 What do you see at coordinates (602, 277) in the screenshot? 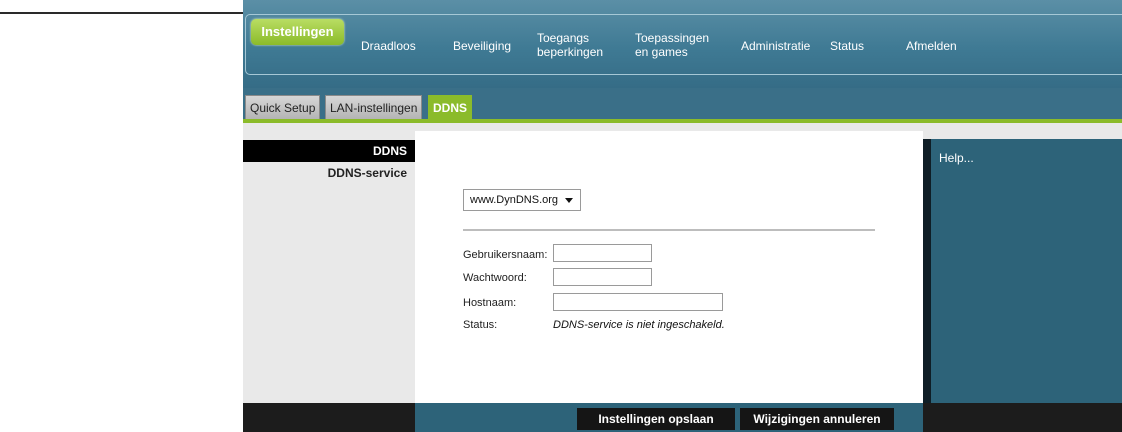
I see `password-field` at bounding box center [602, 277].